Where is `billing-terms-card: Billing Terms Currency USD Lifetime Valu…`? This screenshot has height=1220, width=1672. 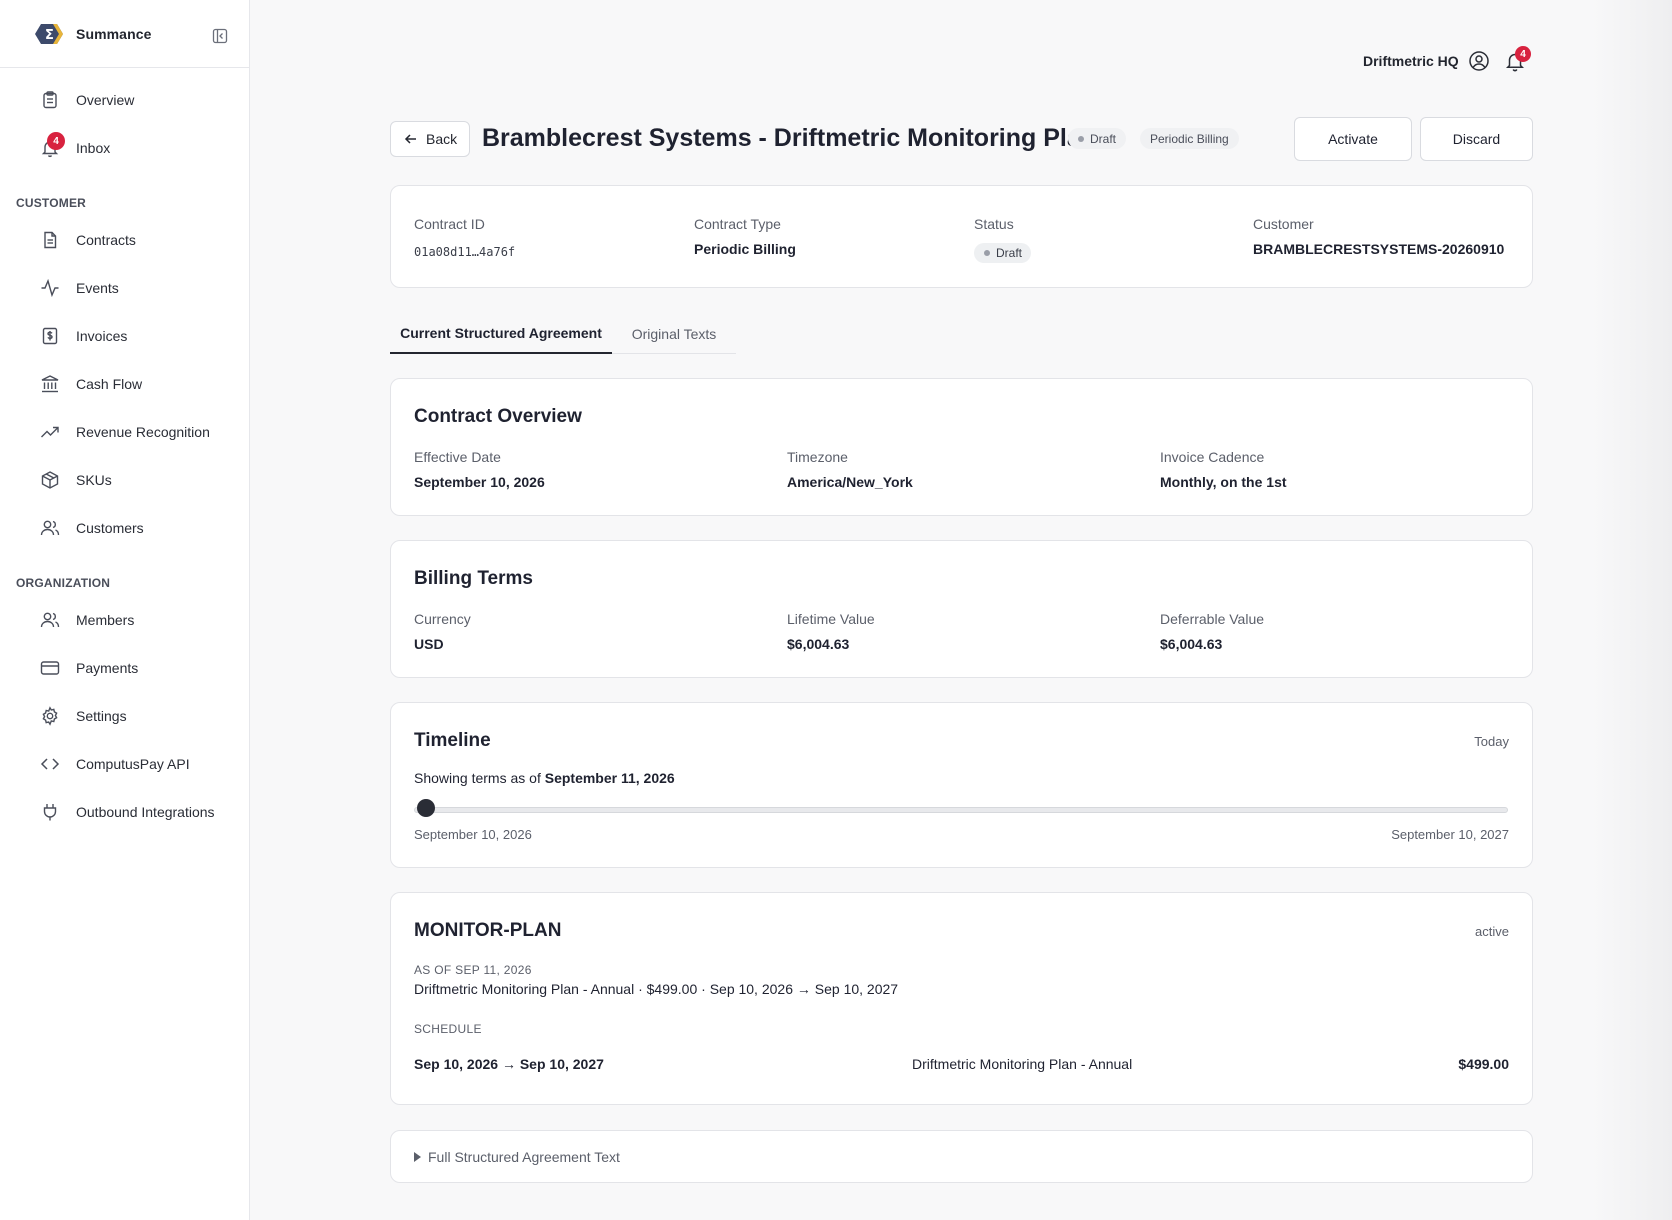
billing-terms-card: Billing Terms Currency USD Lifetime Valu… is located at coordinates (961, 609).